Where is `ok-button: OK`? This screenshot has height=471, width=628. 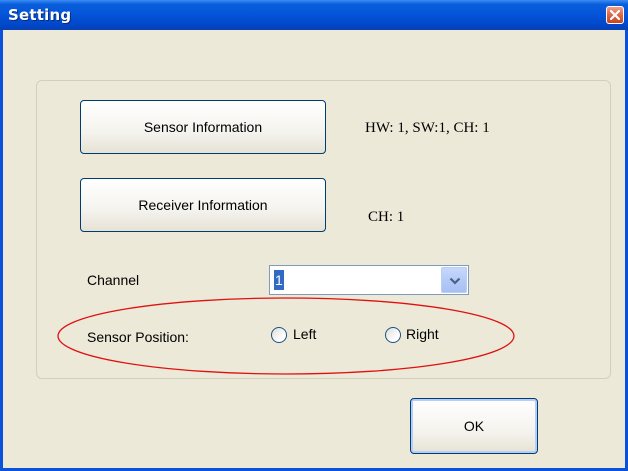
ok-button: OK is located at coordinates (474, 426).